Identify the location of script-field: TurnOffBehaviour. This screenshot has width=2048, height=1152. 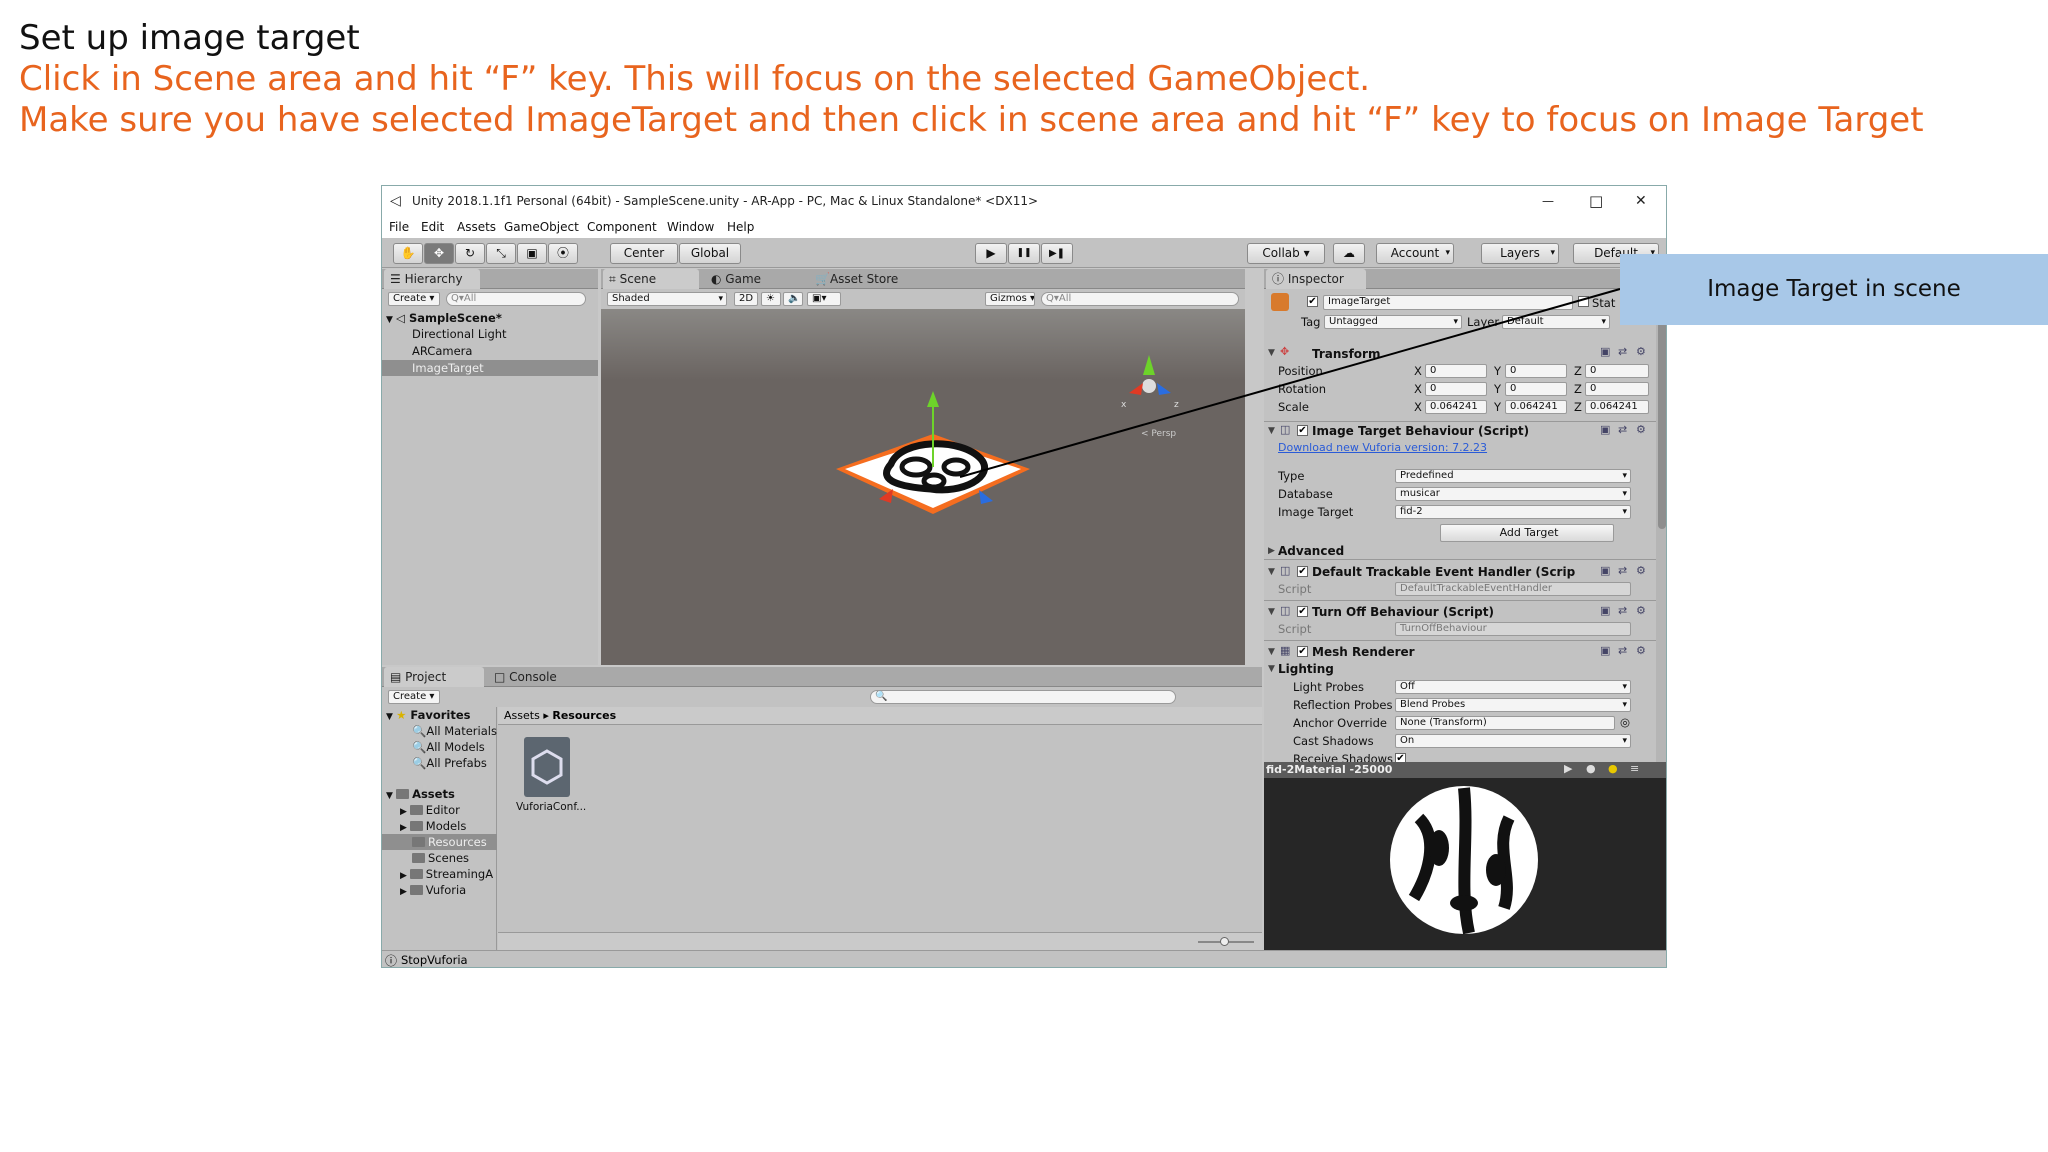
(1513, 629).